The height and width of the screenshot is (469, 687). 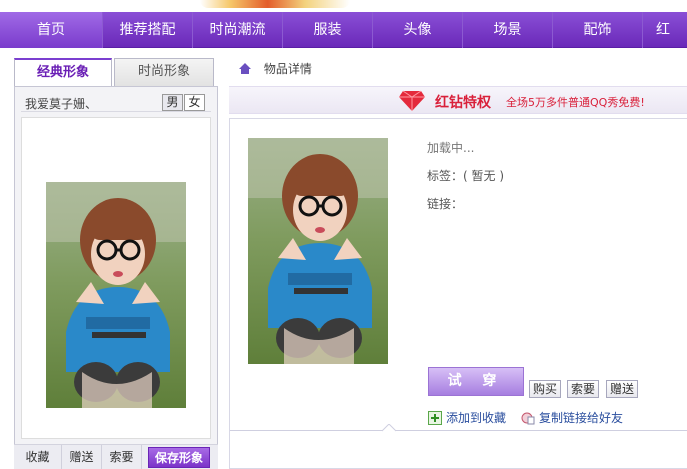 I want to click on home-icon, so click(x=245, y=68).